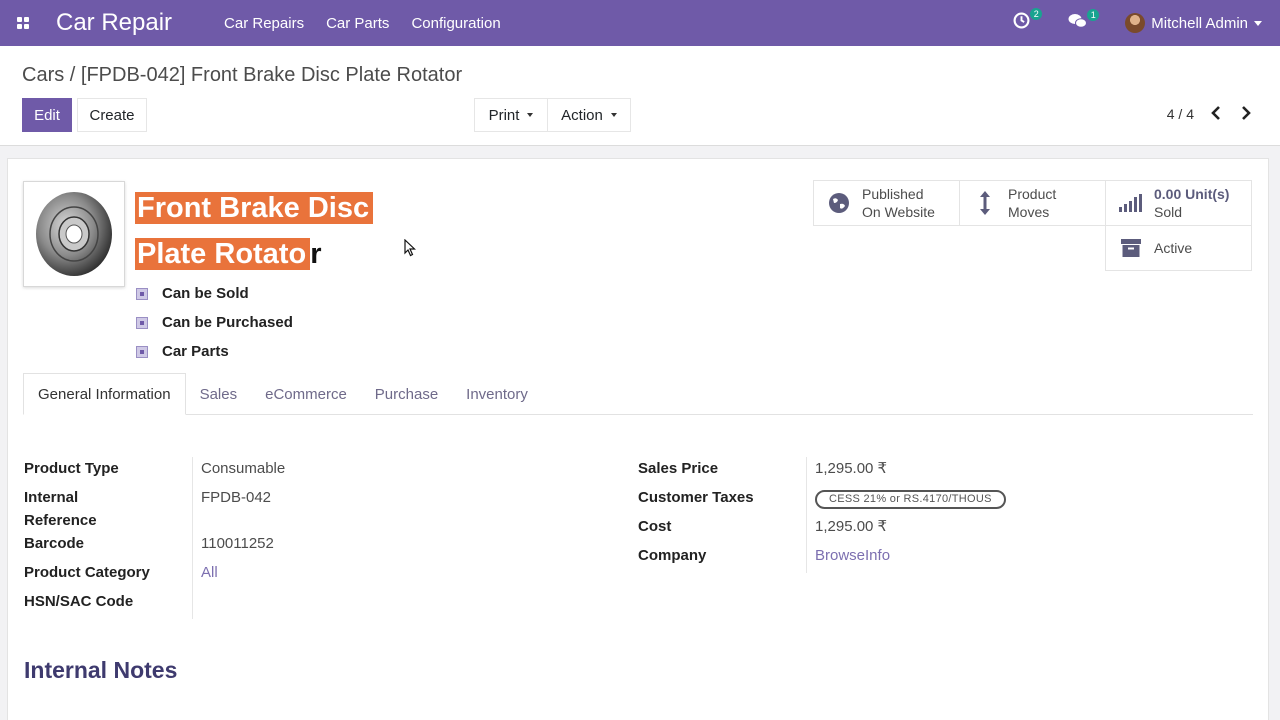 The image size is (1280, 720). Describe the element at coordinates (455, 23) in the screenshot. I see `menu-configuration: Configuration` at that location.